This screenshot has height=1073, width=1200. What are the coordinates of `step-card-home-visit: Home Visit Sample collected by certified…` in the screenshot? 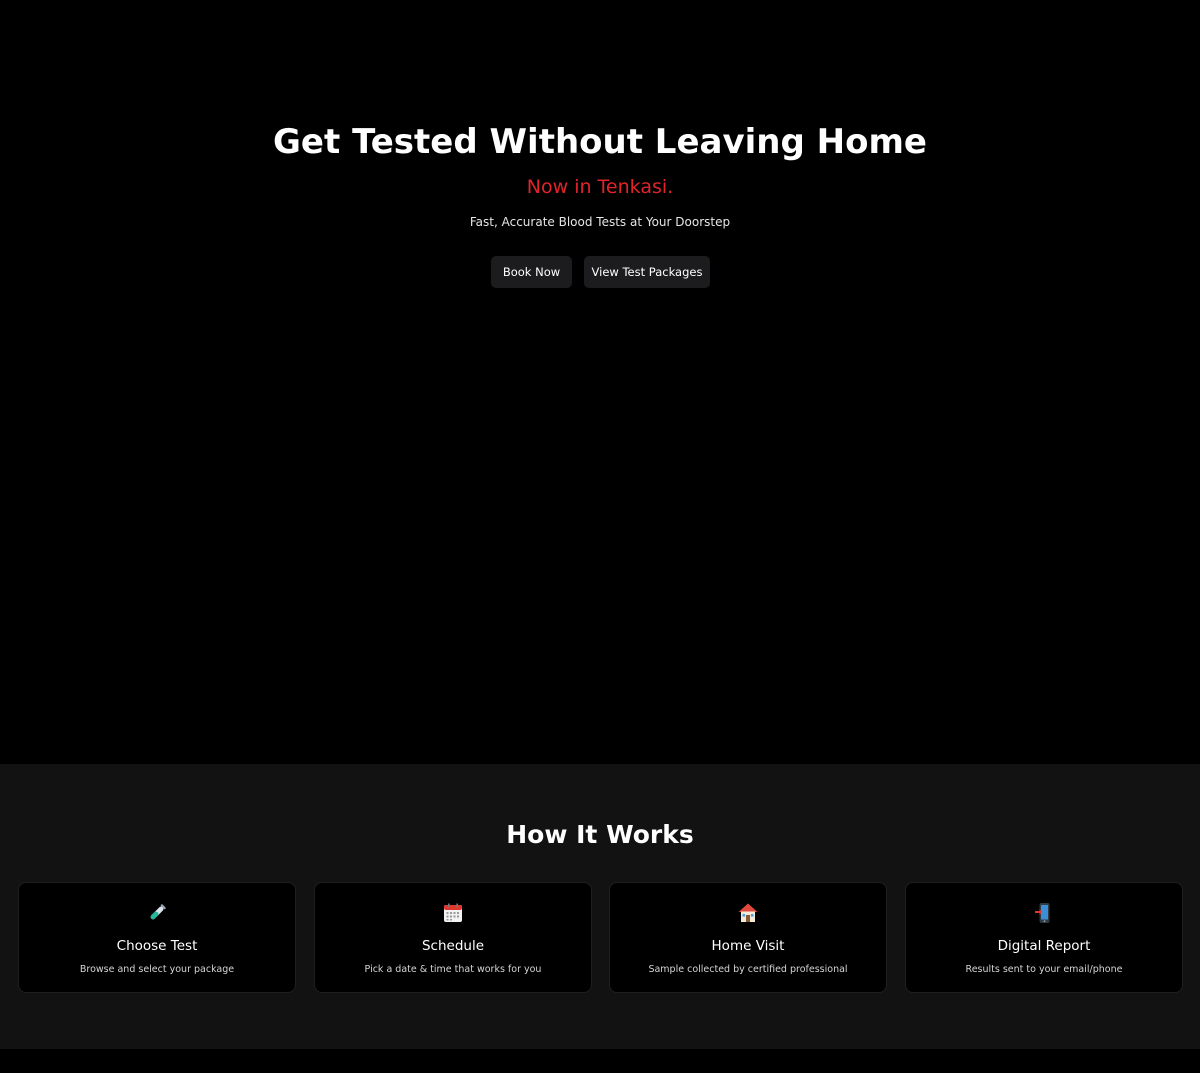 It's located at (748, 937).